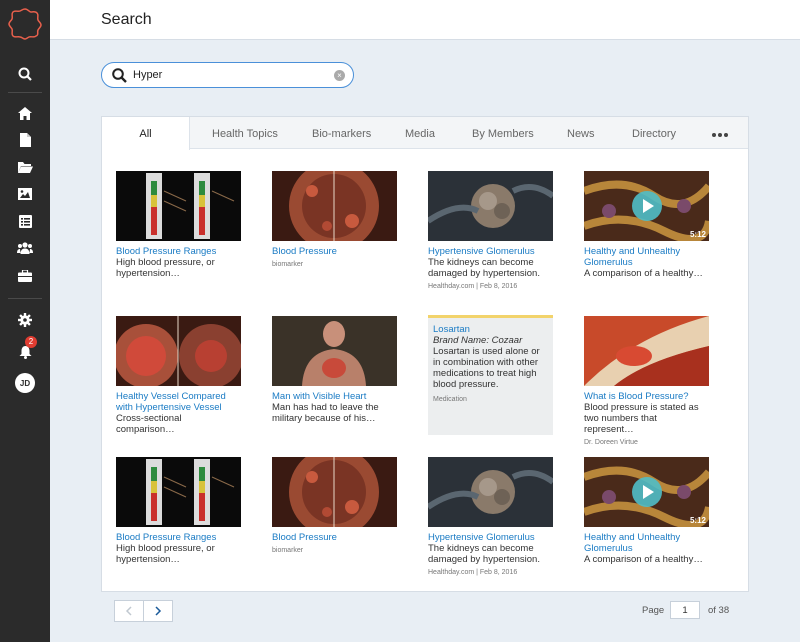 The height and width of the screenshot is (642, 800). Describe the element at coordinates (334, 351) in the screenshot. I see `thumbnail-man` at that location.